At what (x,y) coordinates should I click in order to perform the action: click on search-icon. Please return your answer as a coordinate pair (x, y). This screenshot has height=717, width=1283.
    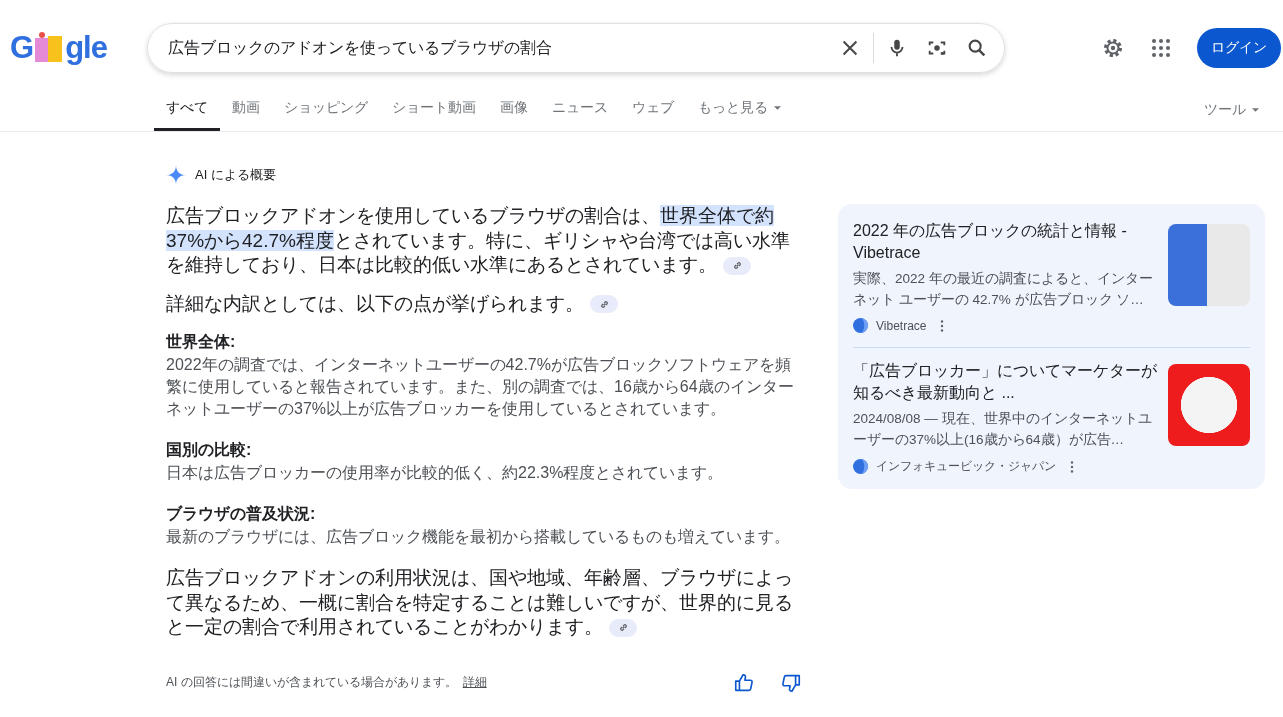
    Looking at the image, I should click on (977, 48).